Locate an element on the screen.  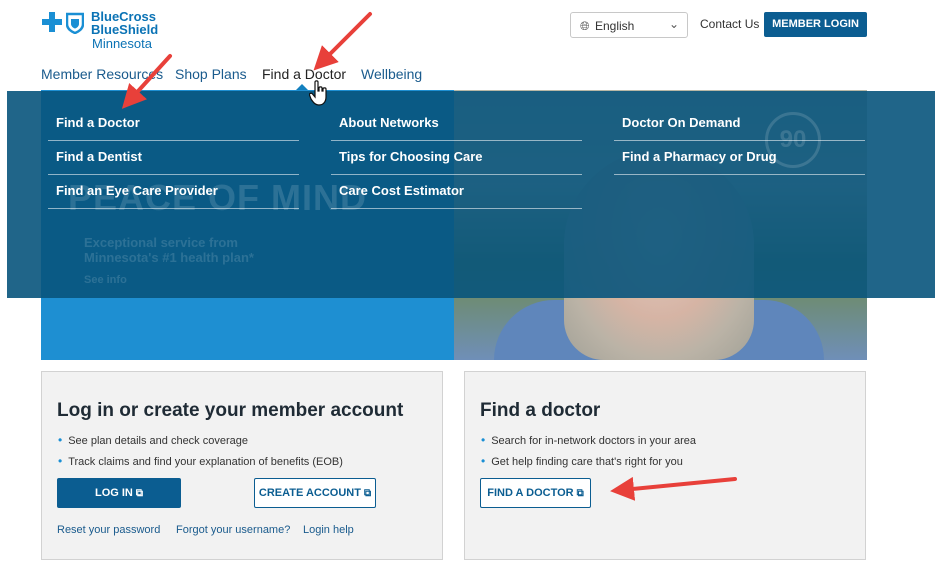
find-a-doctor-button: FIND A DOCTOR ⧉ is located at coordinates (535, 493).